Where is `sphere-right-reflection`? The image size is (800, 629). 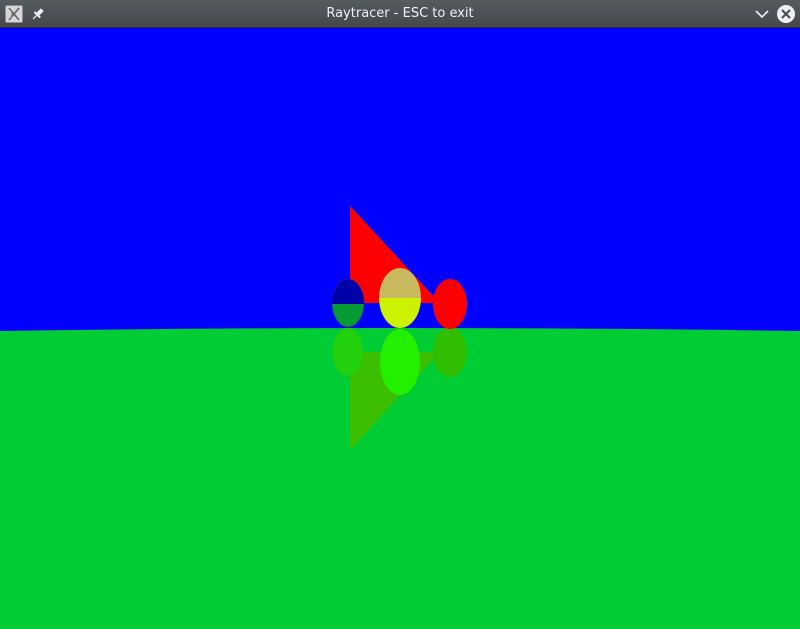 sphere-right-reflection is located at coordinates (450, 352).